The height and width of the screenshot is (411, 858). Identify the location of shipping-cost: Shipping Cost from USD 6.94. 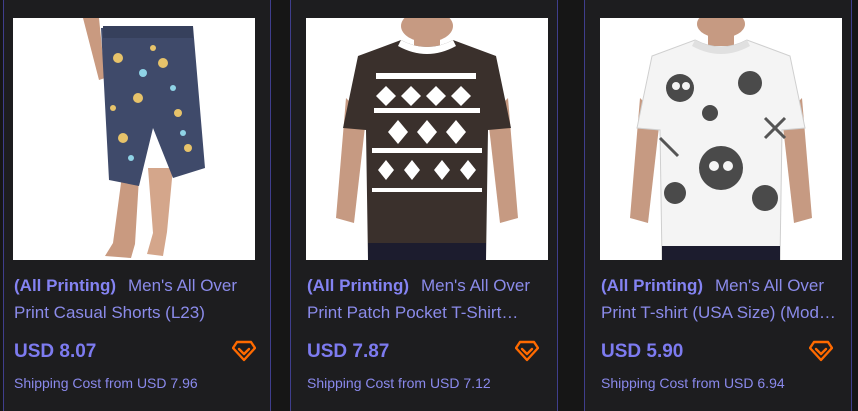
(693, 383).